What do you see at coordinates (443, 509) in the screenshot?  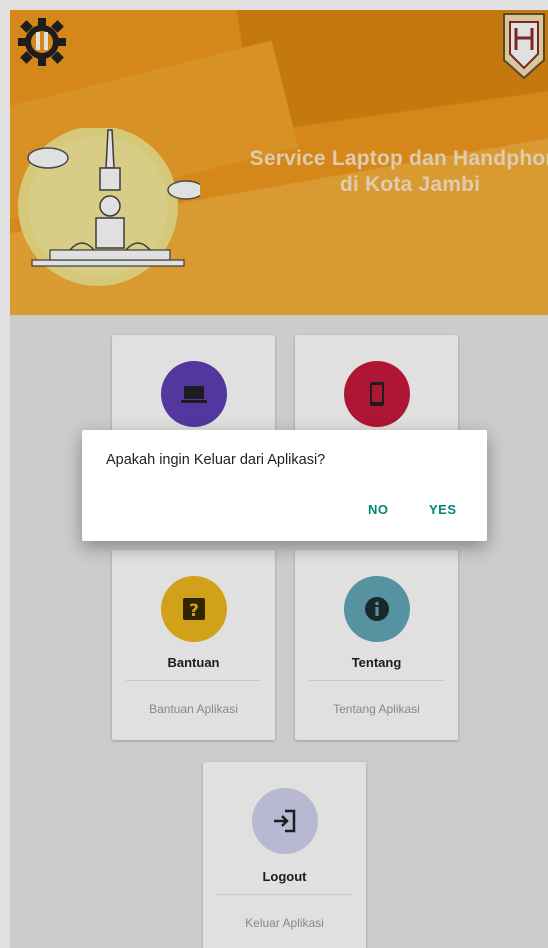 I see `yes-button: YES` at bounding box center [443, 509].